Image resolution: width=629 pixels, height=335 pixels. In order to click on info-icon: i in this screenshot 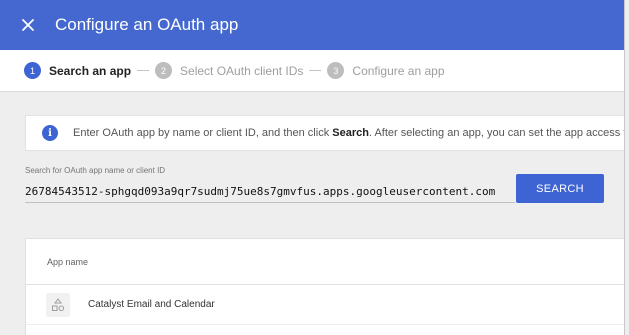, I will do `click(50, 133)`.